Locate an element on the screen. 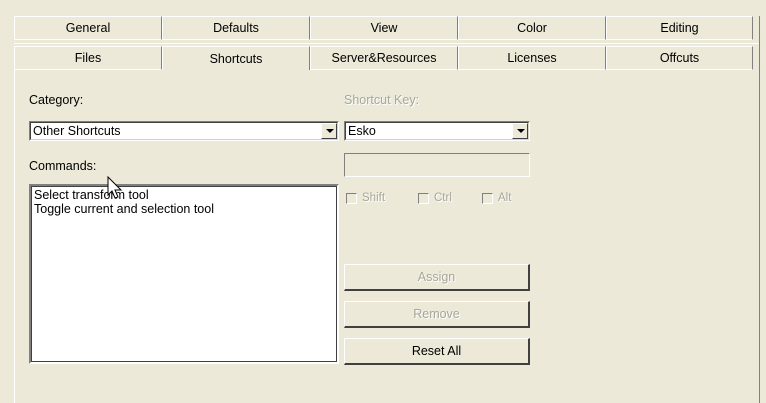 The width and height of the screenshot is (766, 403). shortcut-key-label: Shortcut Key: is located at coordinates (382, 100).